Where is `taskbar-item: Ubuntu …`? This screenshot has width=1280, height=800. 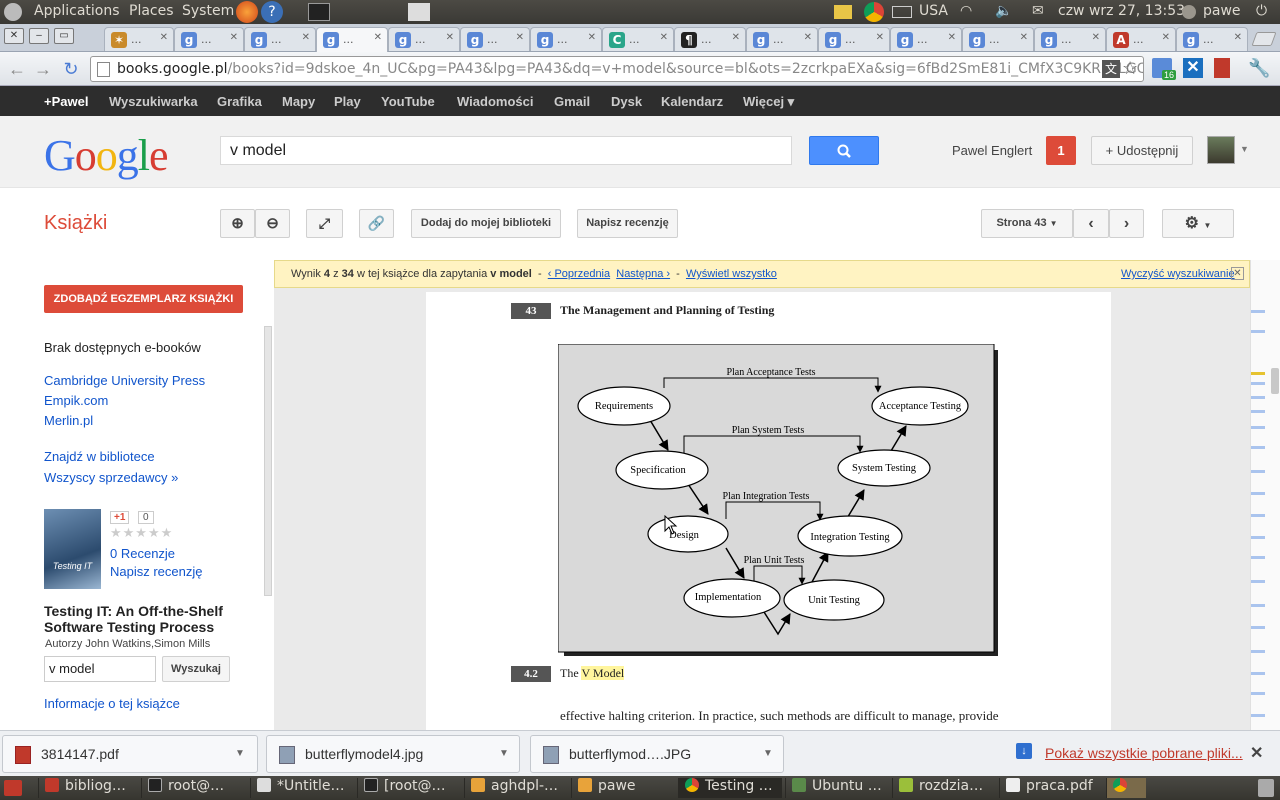
taskbar-item: Ubuntu … is located at coordinates (837, 788).